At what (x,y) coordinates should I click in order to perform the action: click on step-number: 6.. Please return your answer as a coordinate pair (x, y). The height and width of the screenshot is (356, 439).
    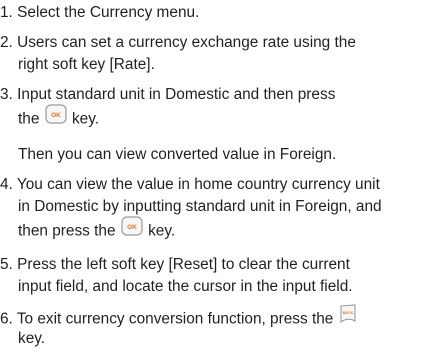
    Looking at the image, I should click on (6, 319).